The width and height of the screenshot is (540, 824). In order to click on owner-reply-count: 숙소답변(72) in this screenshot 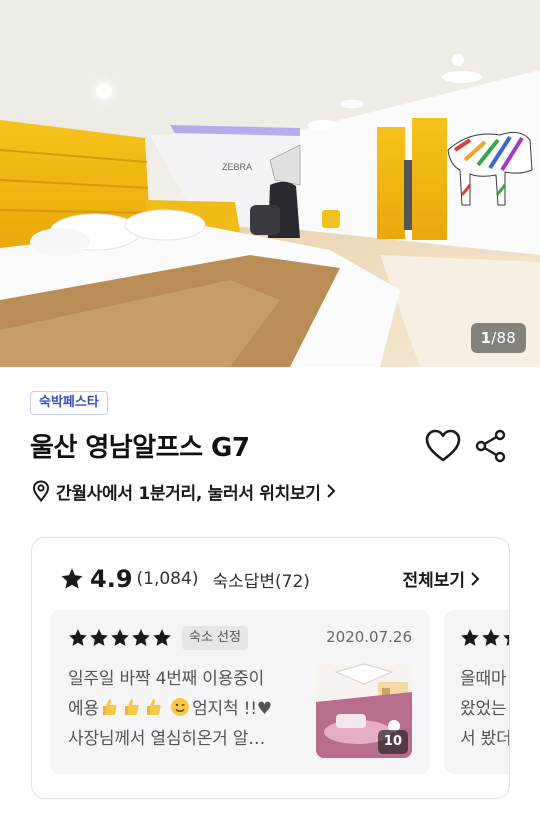, I will do `click(261, 581)`.